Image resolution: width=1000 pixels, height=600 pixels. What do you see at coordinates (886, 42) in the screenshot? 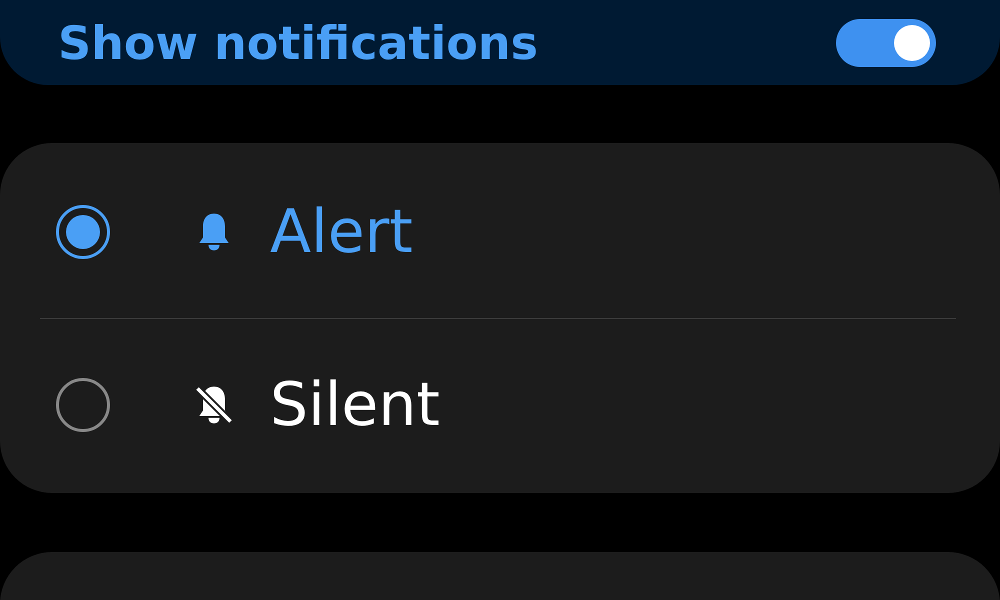
I see `notifications-toggle` at bounding box center [886, 42].